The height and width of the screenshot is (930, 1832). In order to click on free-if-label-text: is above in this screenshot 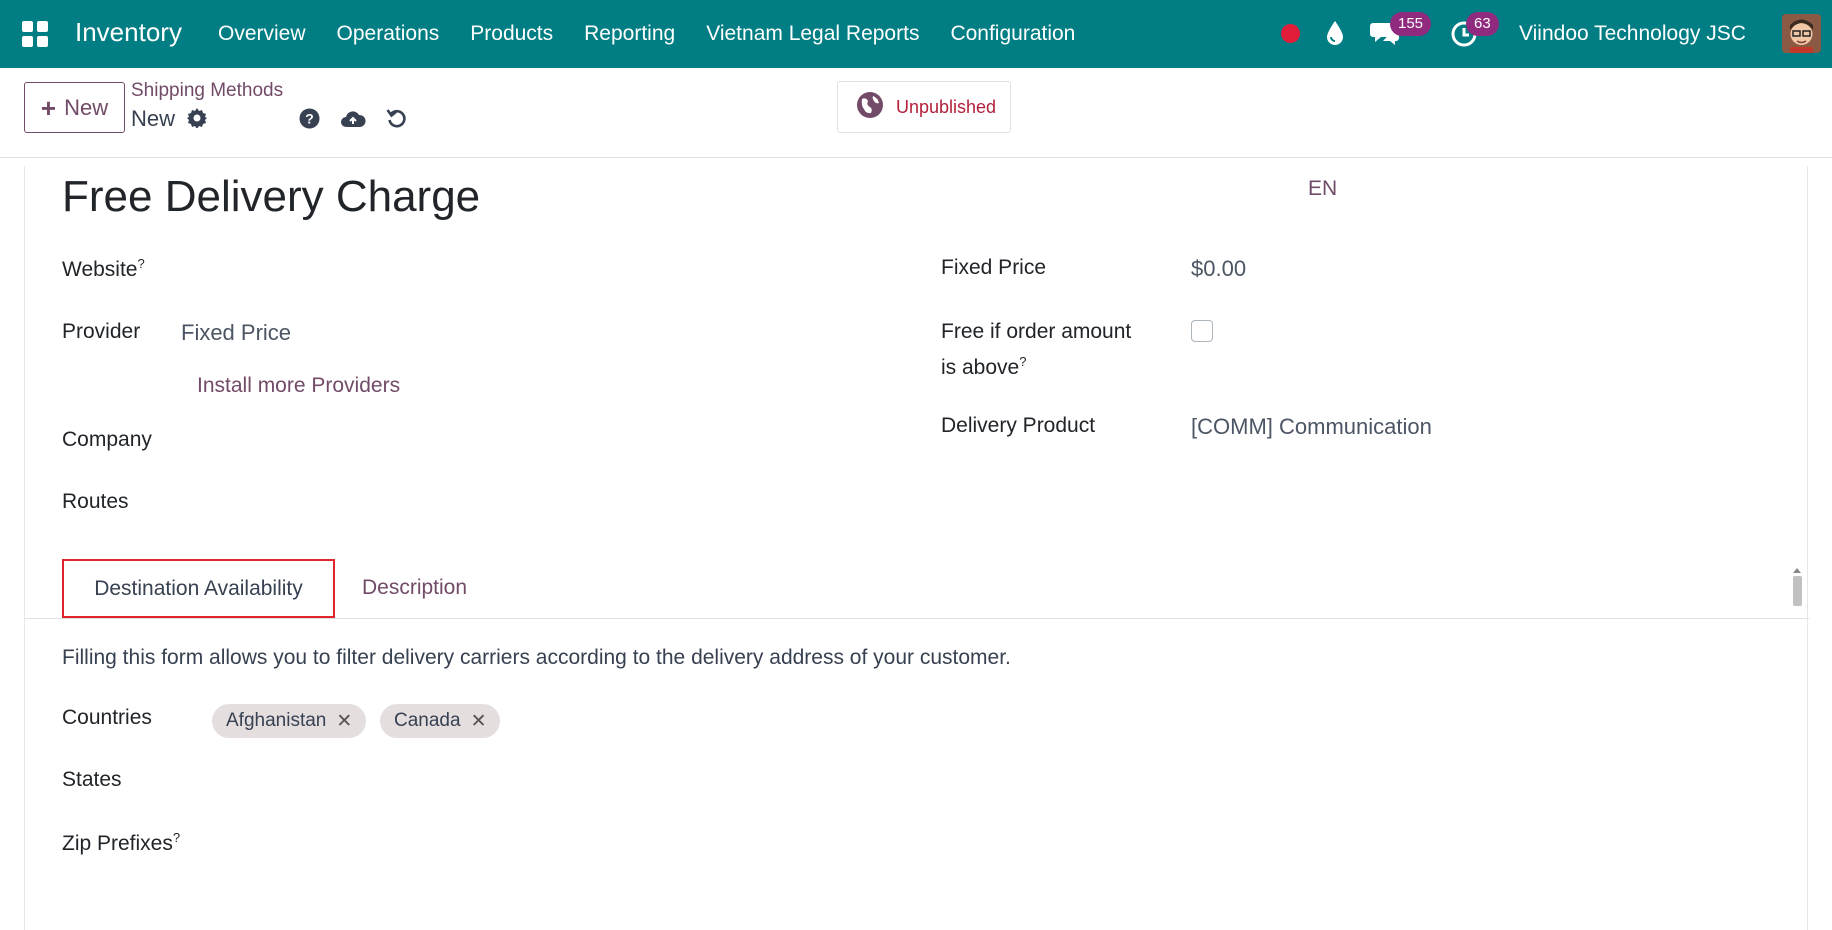, I will do `click(980, 367)`.